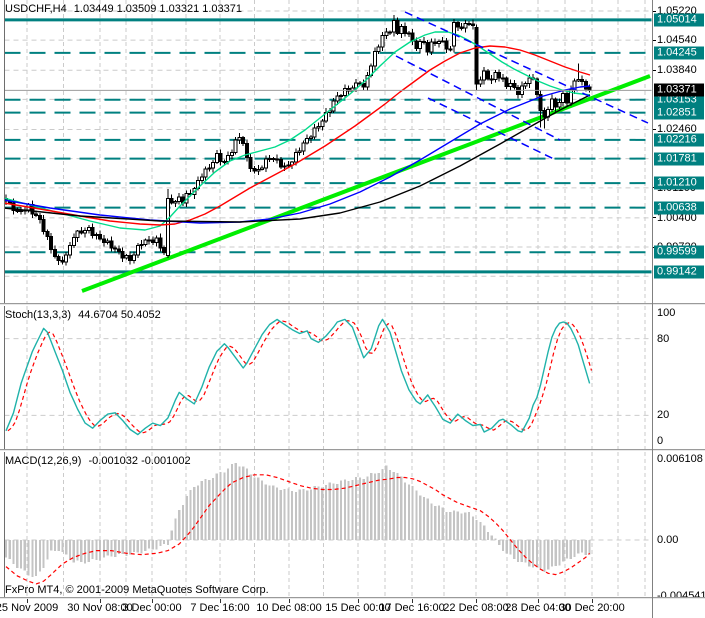 The height and width of the screenshot is (618, 705). Describe the element at coordinates (679, 90) in the screenshot. I see `current-price-badge: 1.03371` at that location.